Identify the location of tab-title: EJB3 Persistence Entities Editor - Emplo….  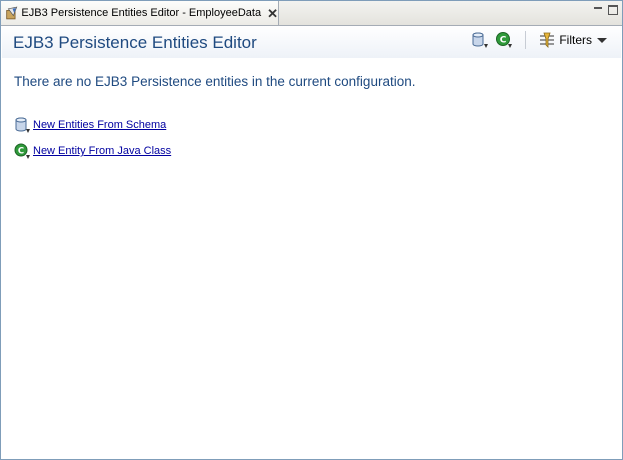
(141, 13).